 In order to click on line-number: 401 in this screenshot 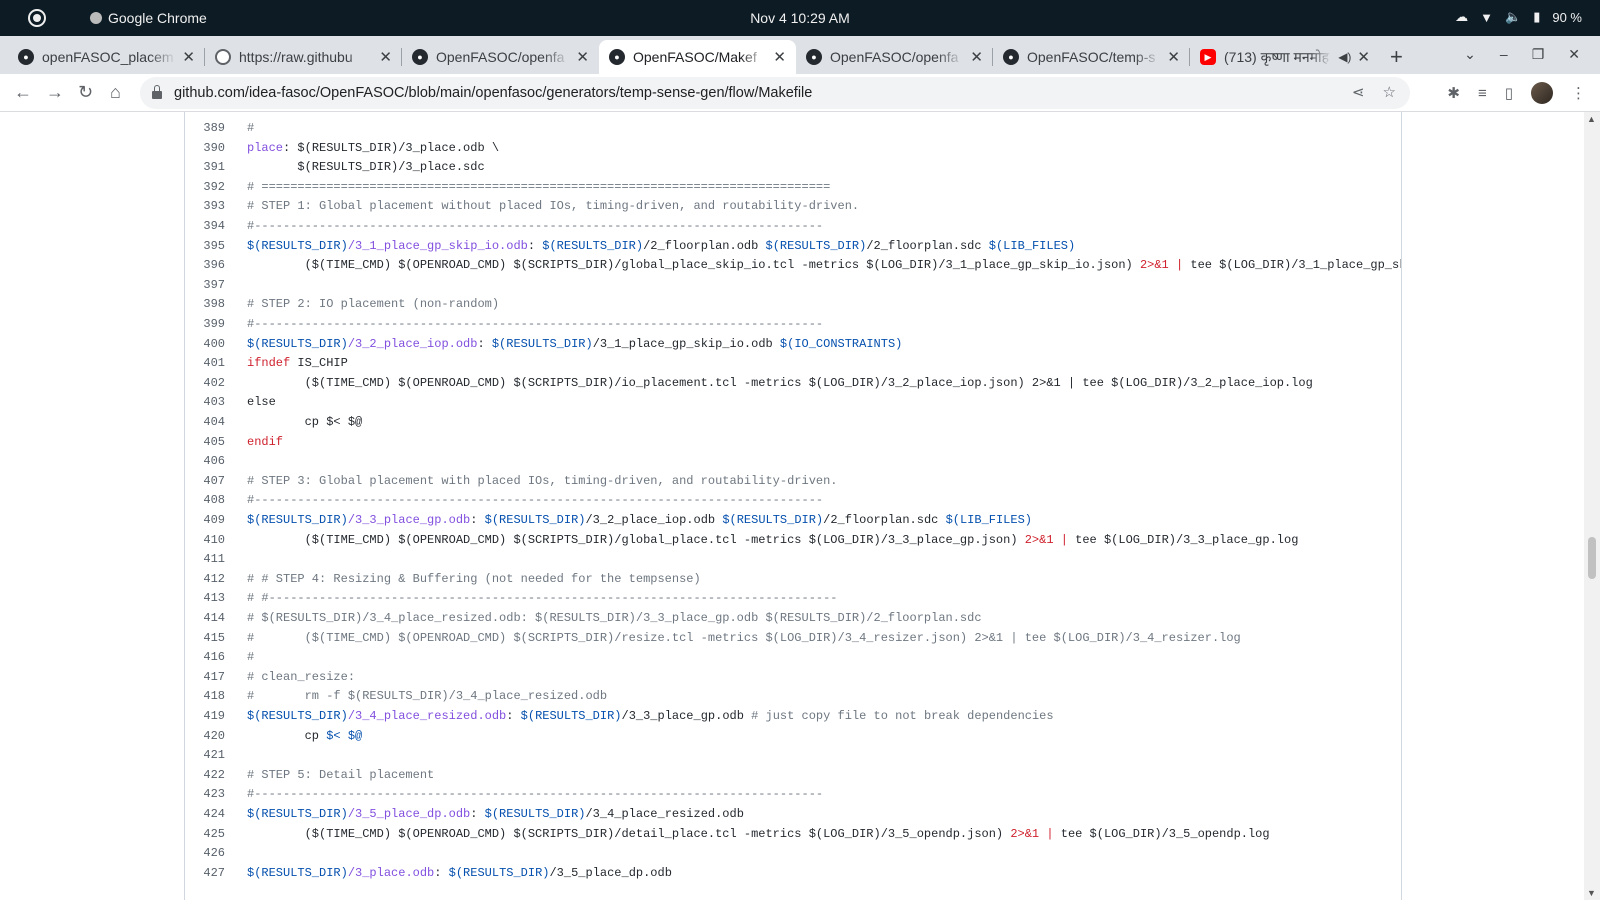, I will do `click(205, 363)`.